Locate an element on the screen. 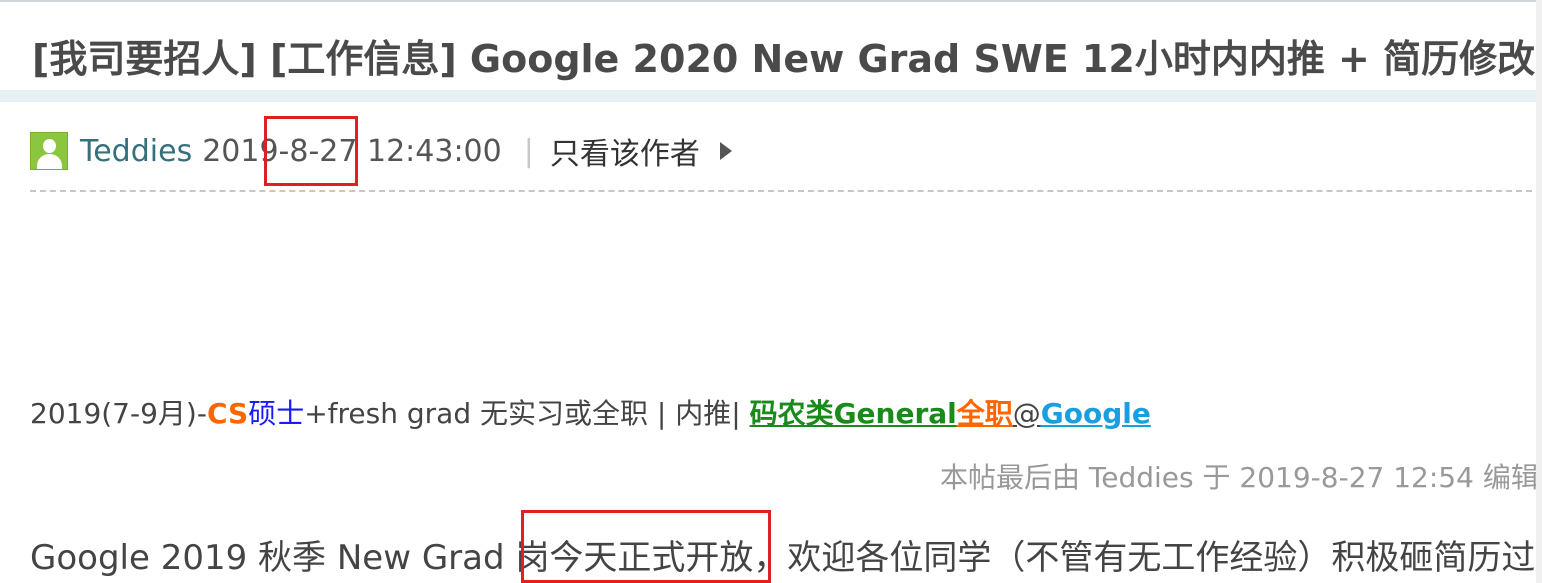  title-divider-band is located at coordinates (771, 96).